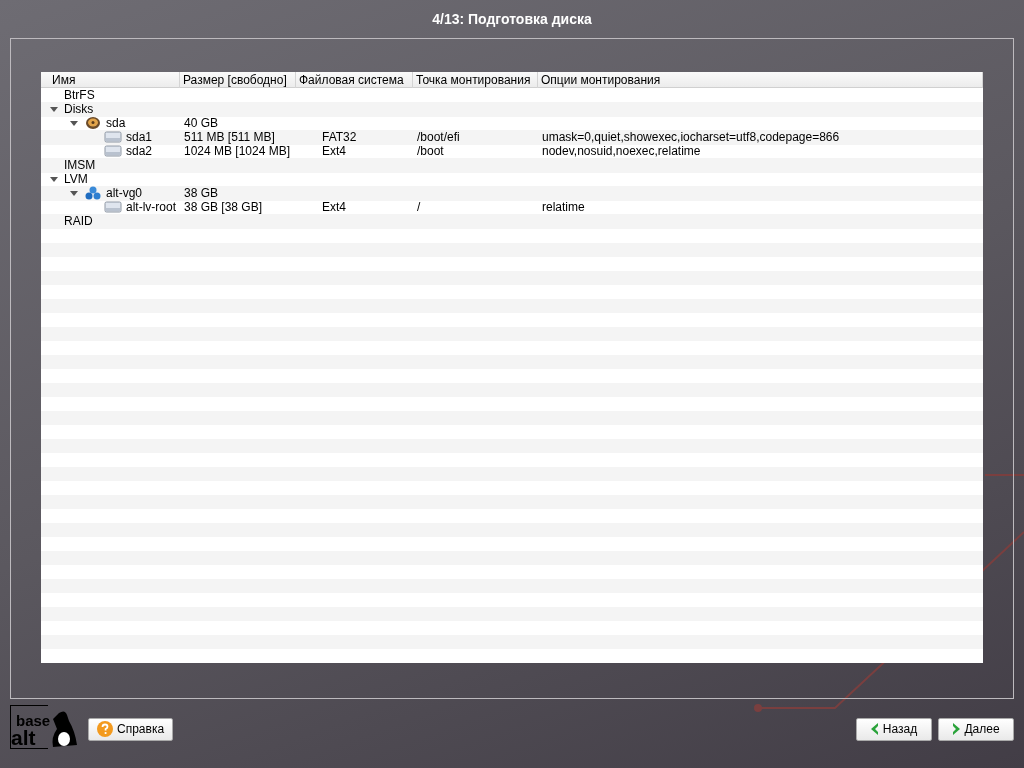  What do you see at coordinates (110, 109) in the screenshot?
I see `tree-item: Disks` at bounding box center [110, 109].